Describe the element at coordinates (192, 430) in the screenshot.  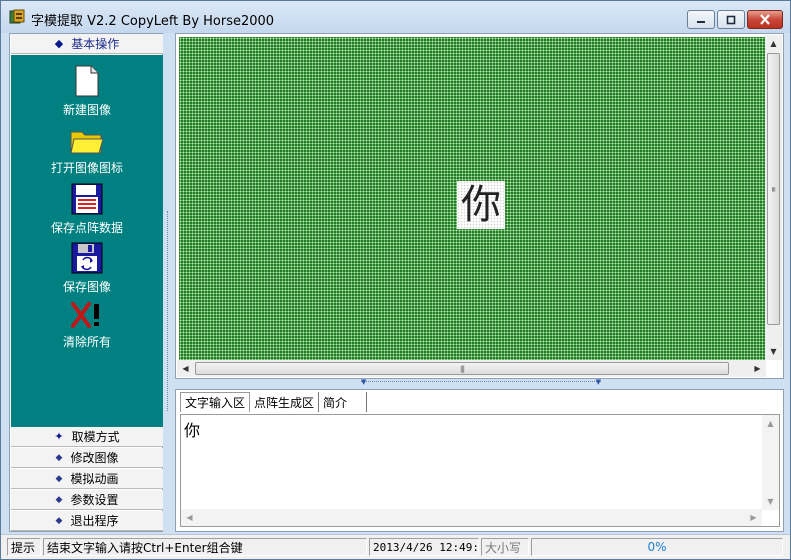
I see `input-text: 你` at that location.